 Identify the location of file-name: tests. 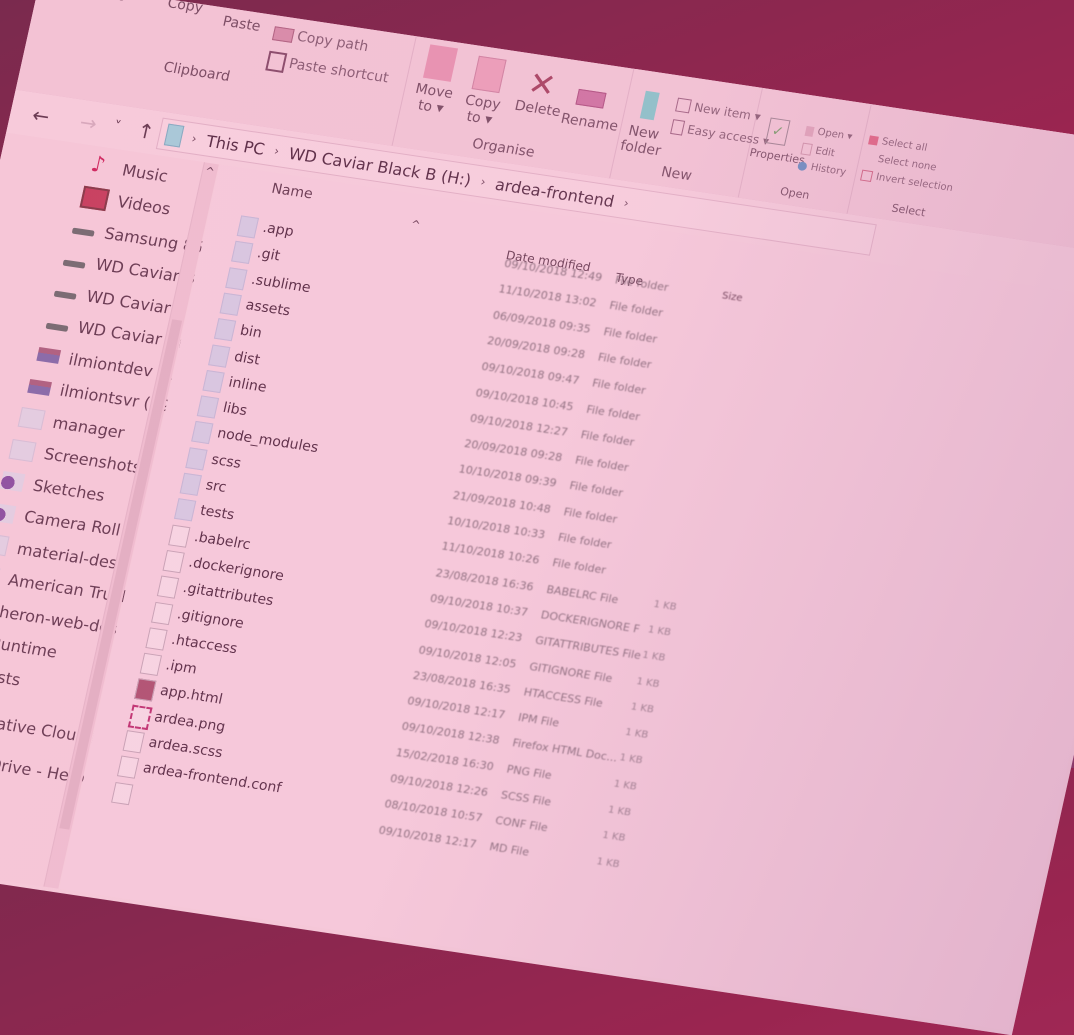
(217, 513).